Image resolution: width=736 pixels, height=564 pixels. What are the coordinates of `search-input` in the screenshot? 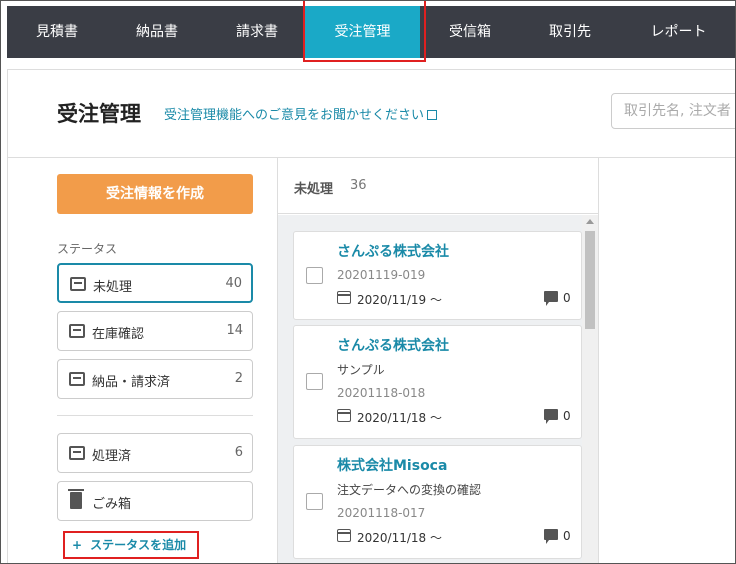 It's located at (673, 111).